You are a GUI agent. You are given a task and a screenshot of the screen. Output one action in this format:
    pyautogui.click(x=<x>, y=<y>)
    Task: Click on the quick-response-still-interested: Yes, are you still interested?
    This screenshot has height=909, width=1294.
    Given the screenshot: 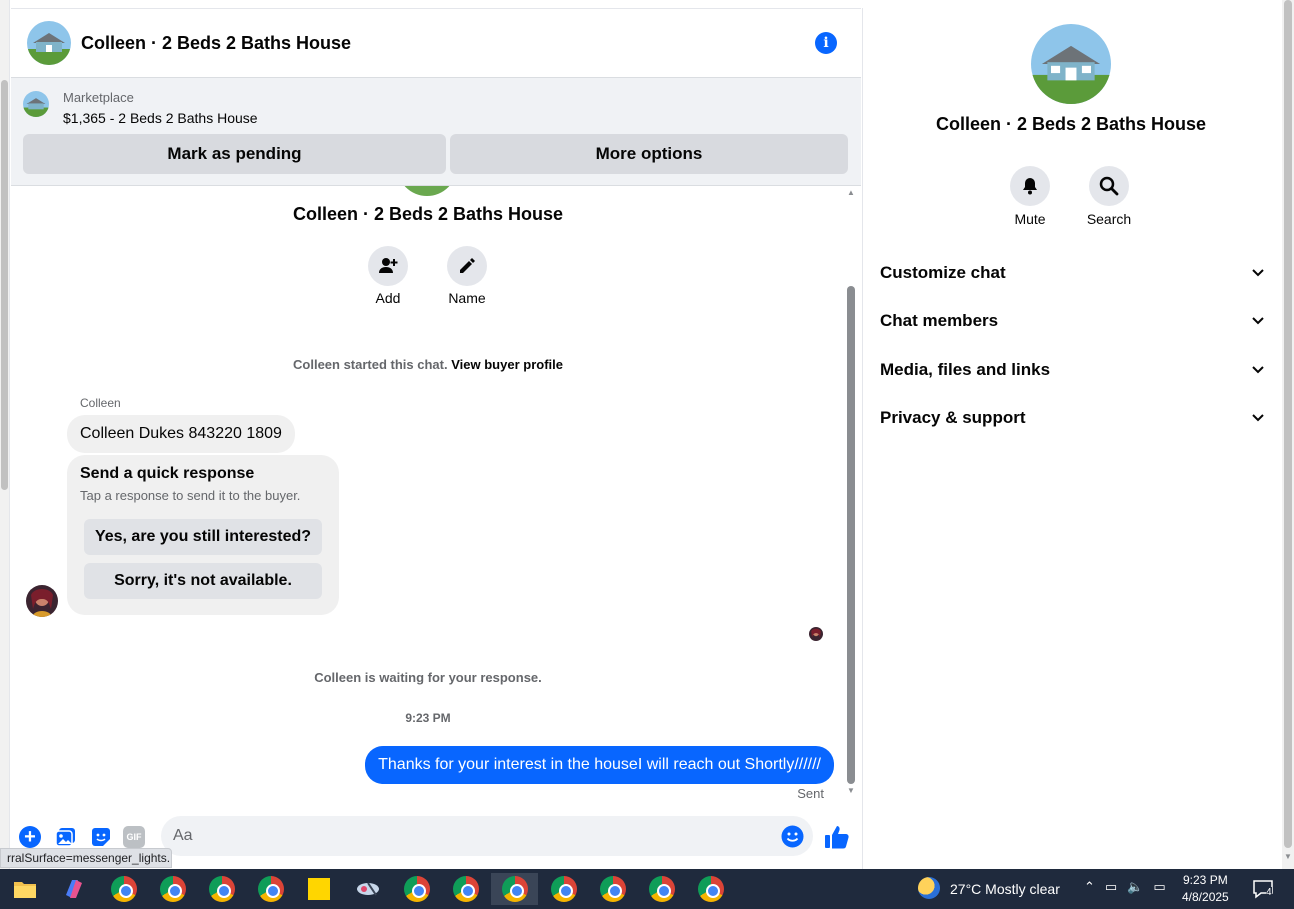 What is the action you would take?
    pyautogui.click(x=203, y=537)
    